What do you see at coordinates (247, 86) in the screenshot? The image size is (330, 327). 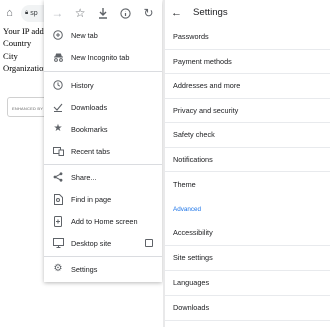 I see `settings-item-addresses: Addresses and more` at bounding box center [247, 86].